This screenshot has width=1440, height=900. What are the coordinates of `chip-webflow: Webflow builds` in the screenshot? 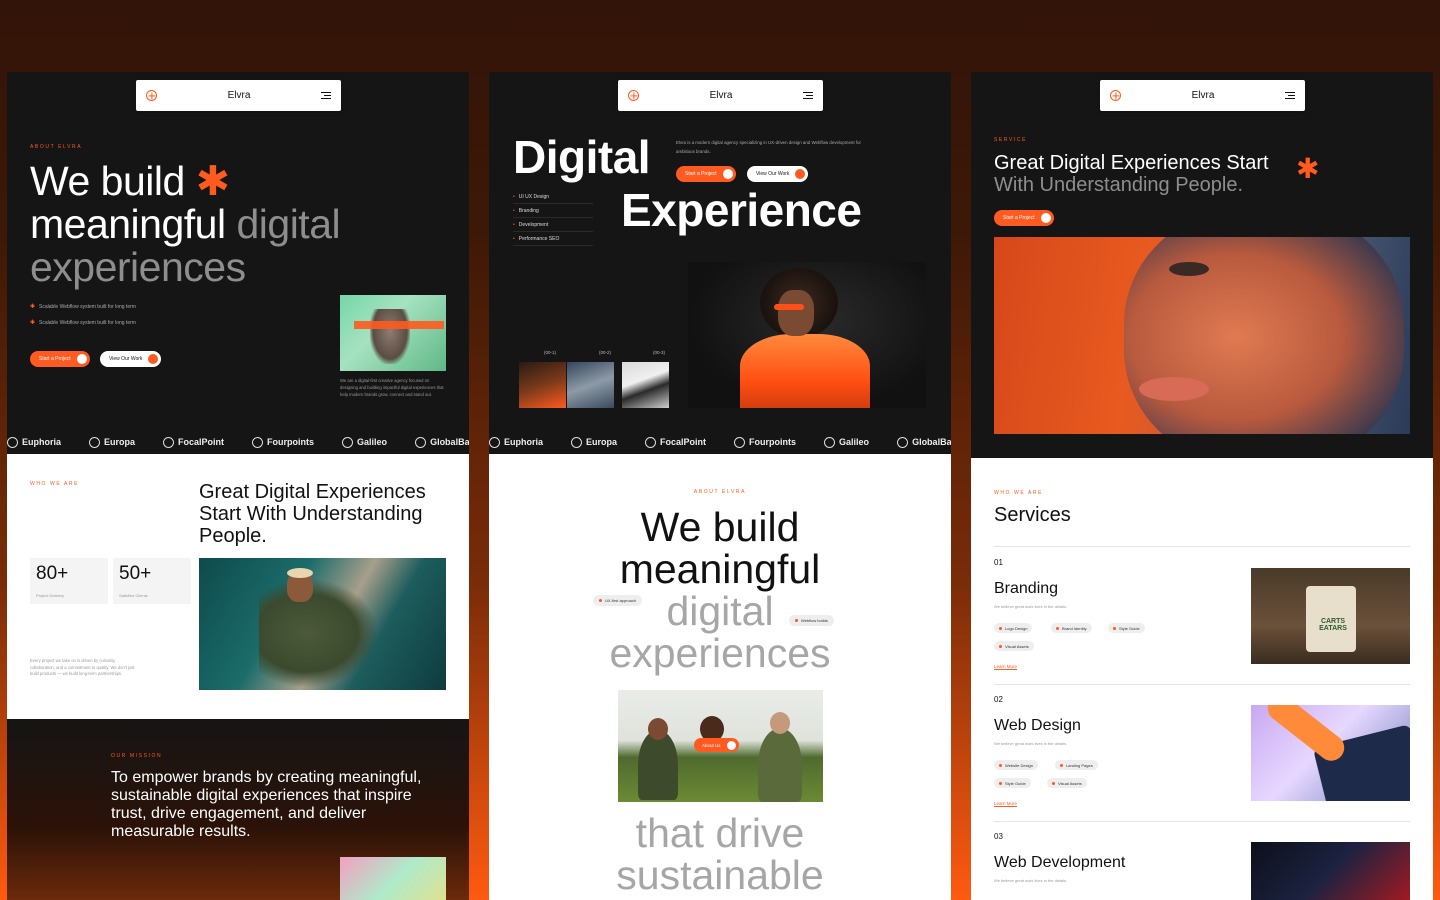 It's located at (811, 620).